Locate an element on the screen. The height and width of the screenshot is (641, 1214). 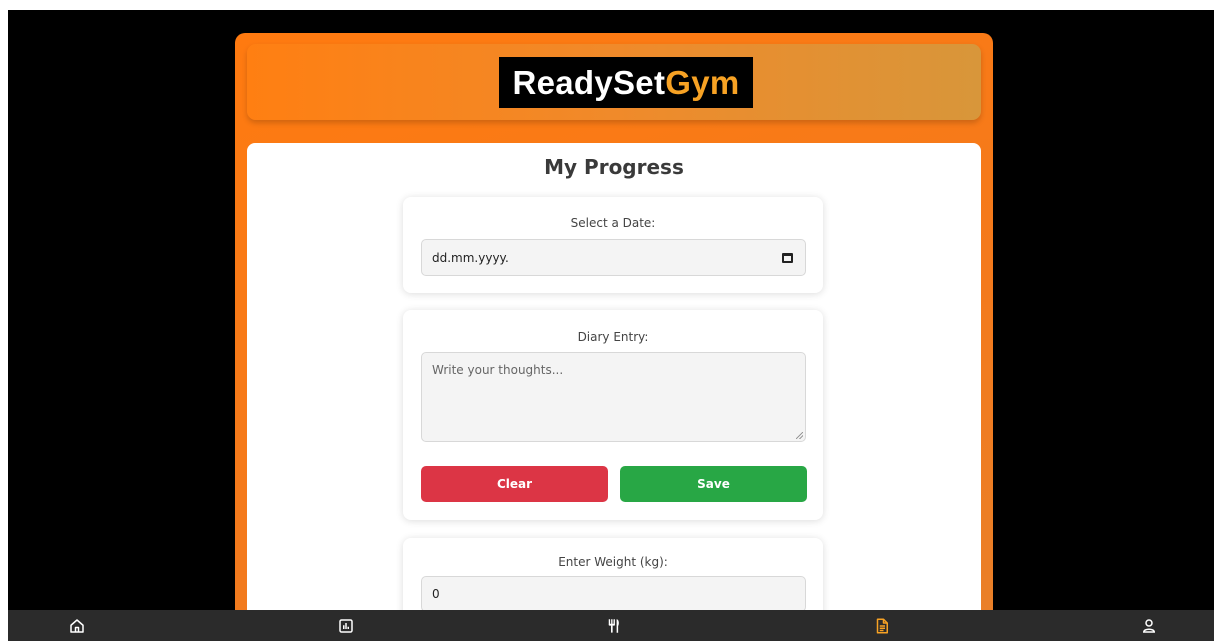
nav-nutrition is located at coordinates (614, 625).